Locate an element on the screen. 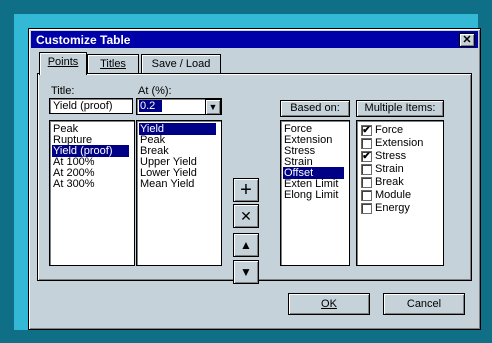 Image resolution: width=492 pixels, height=343 pixels. tab-titles-label: Titles is located at coordinates (113, 64).